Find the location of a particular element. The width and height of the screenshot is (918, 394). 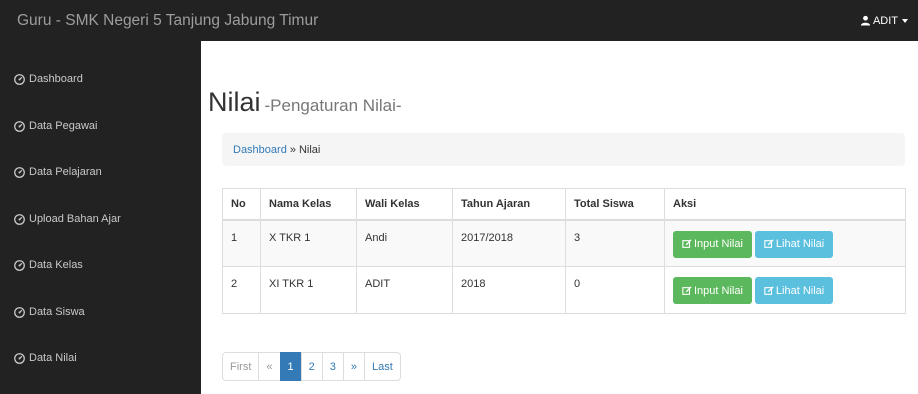

col-header-total-siswa: Total Siswa is located at coordinates (615, 204).